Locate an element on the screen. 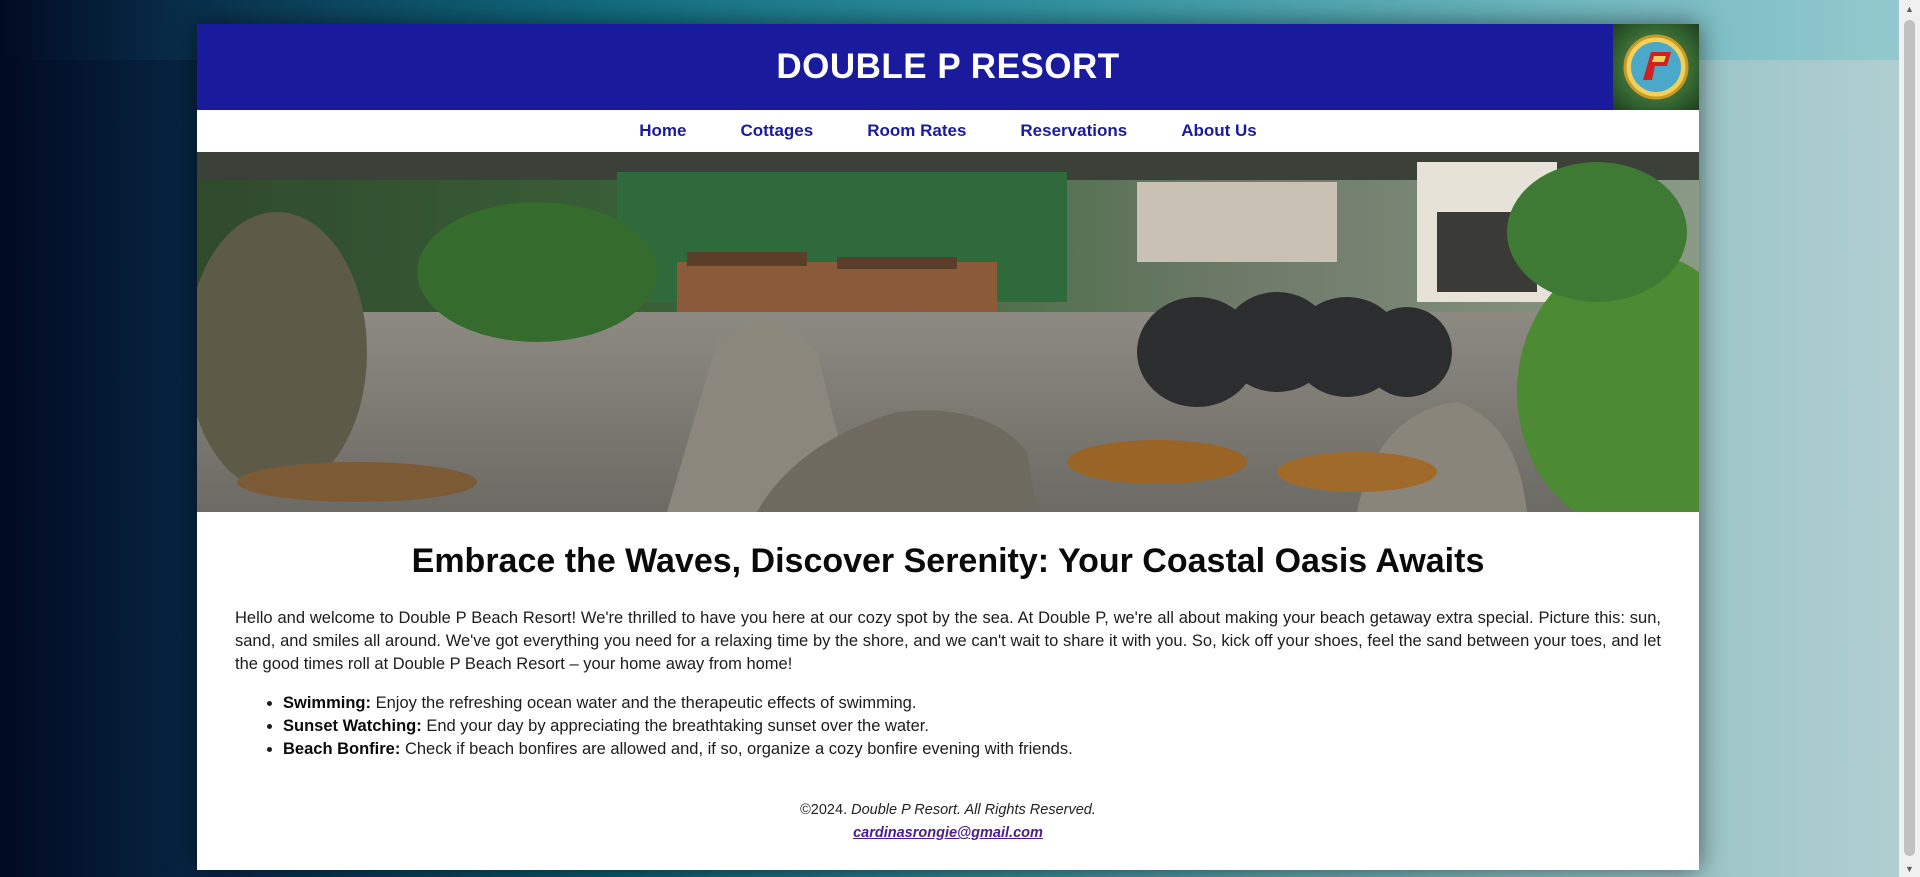  logo-badge is located at coordinates (1656, 67).